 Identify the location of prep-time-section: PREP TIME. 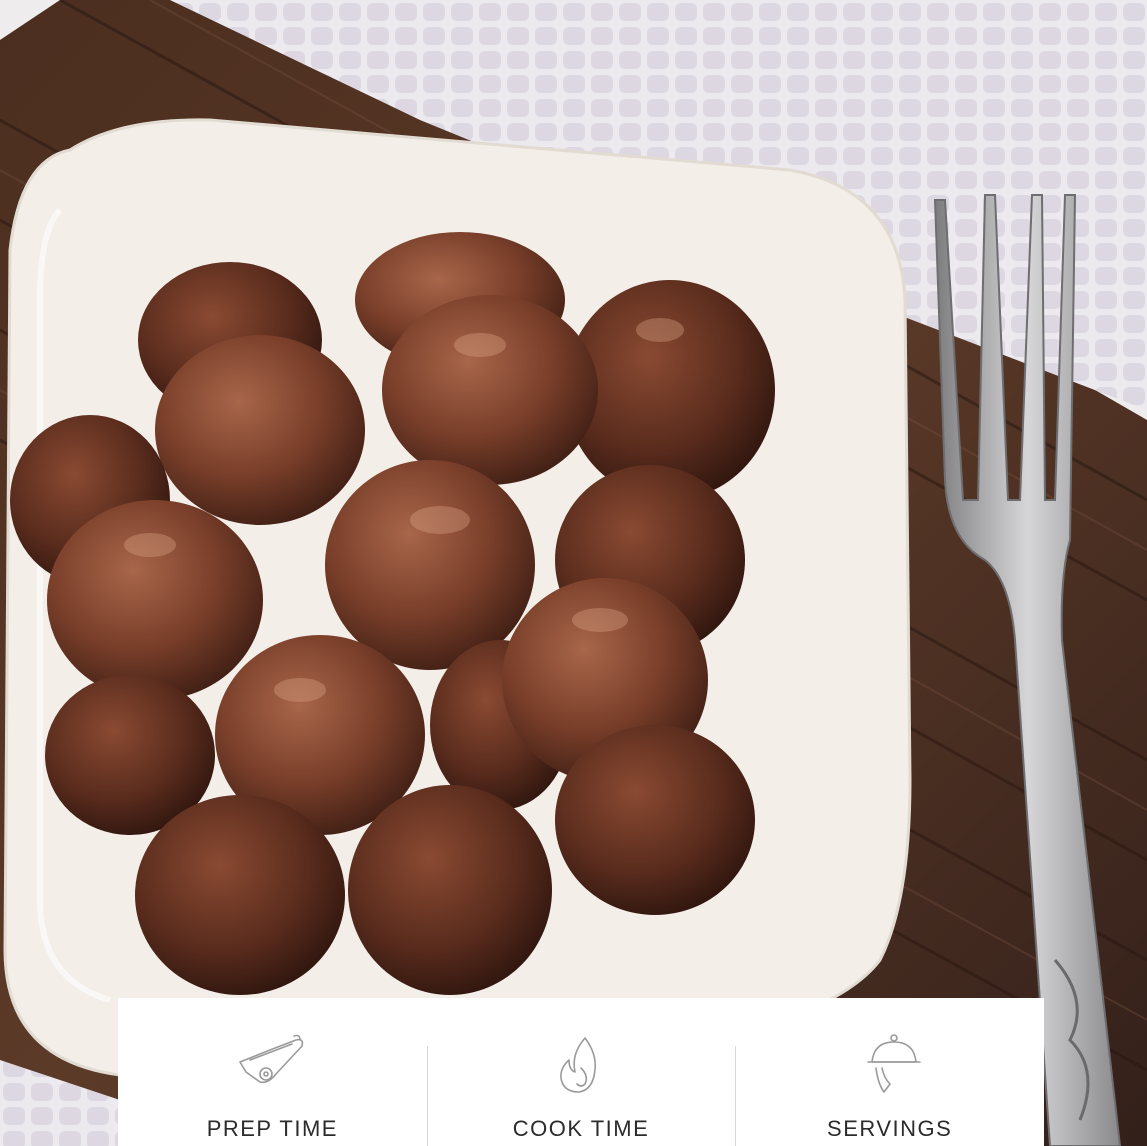
(272, 1072).